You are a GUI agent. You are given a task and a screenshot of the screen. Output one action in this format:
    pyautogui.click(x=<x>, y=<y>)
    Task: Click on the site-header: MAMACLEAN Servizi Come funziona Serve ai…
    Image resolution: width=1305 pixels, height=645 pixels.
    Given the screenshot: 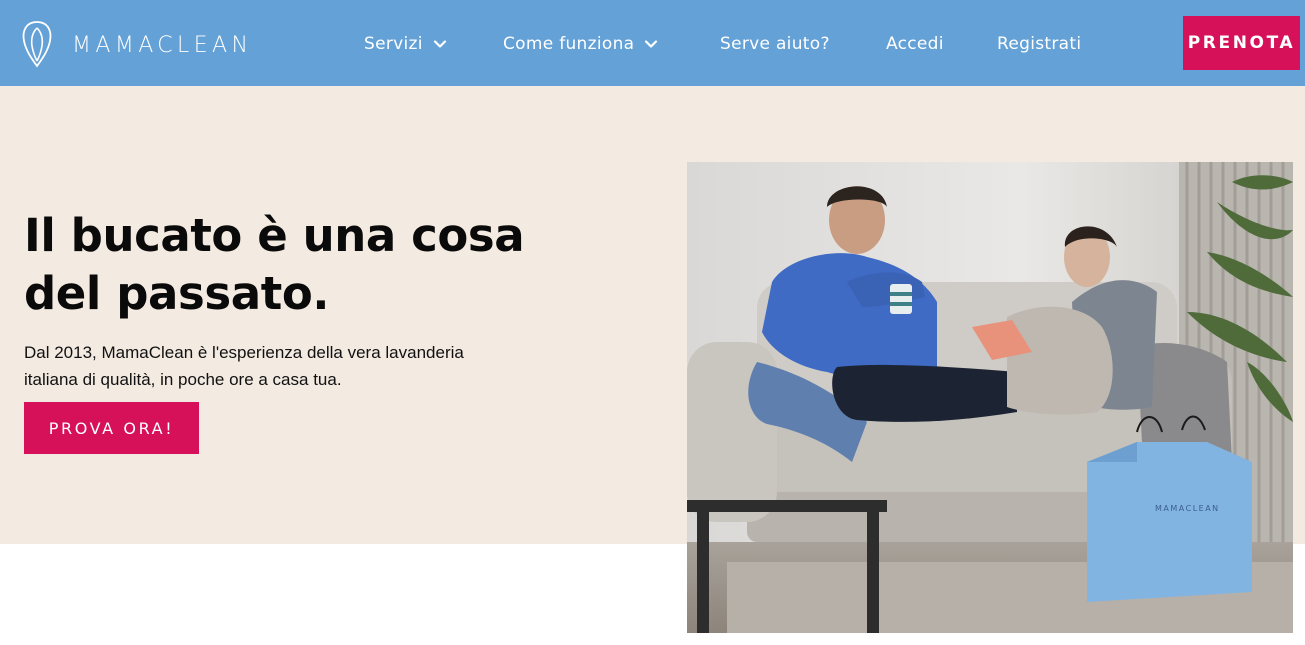 What is the action you would take?
    pyautogui.click(x=652, y=44)
    